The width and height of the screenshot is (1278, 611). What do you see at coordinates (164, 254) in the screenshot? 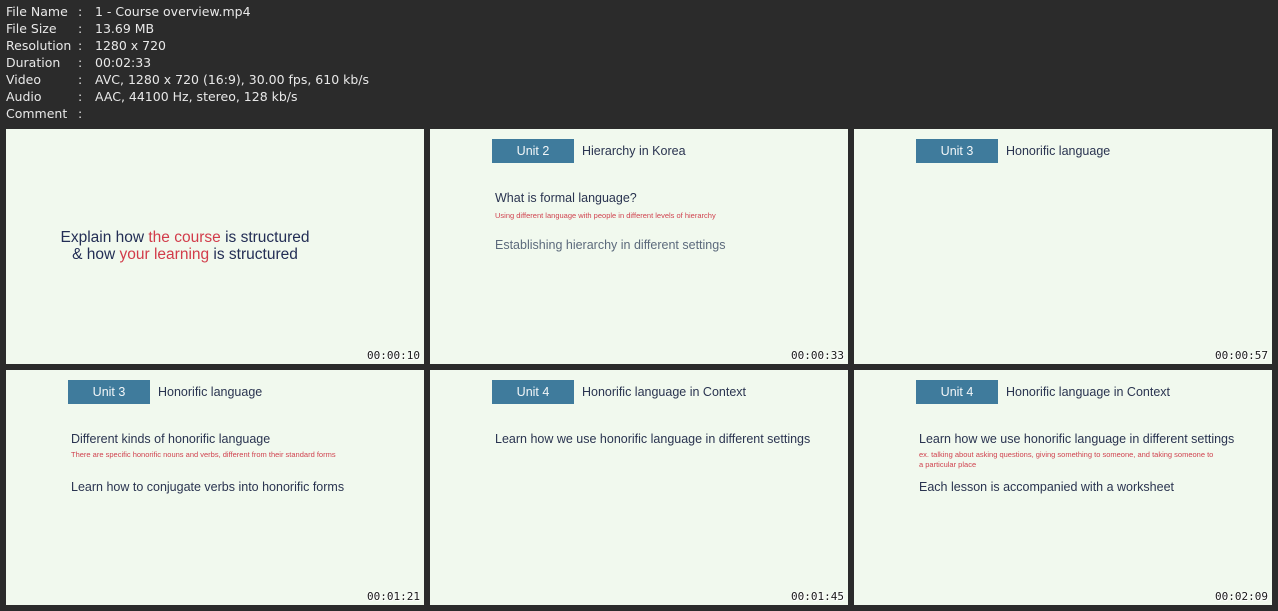
I see `intro-highlight: your learning` at bounding box center [164, 254].